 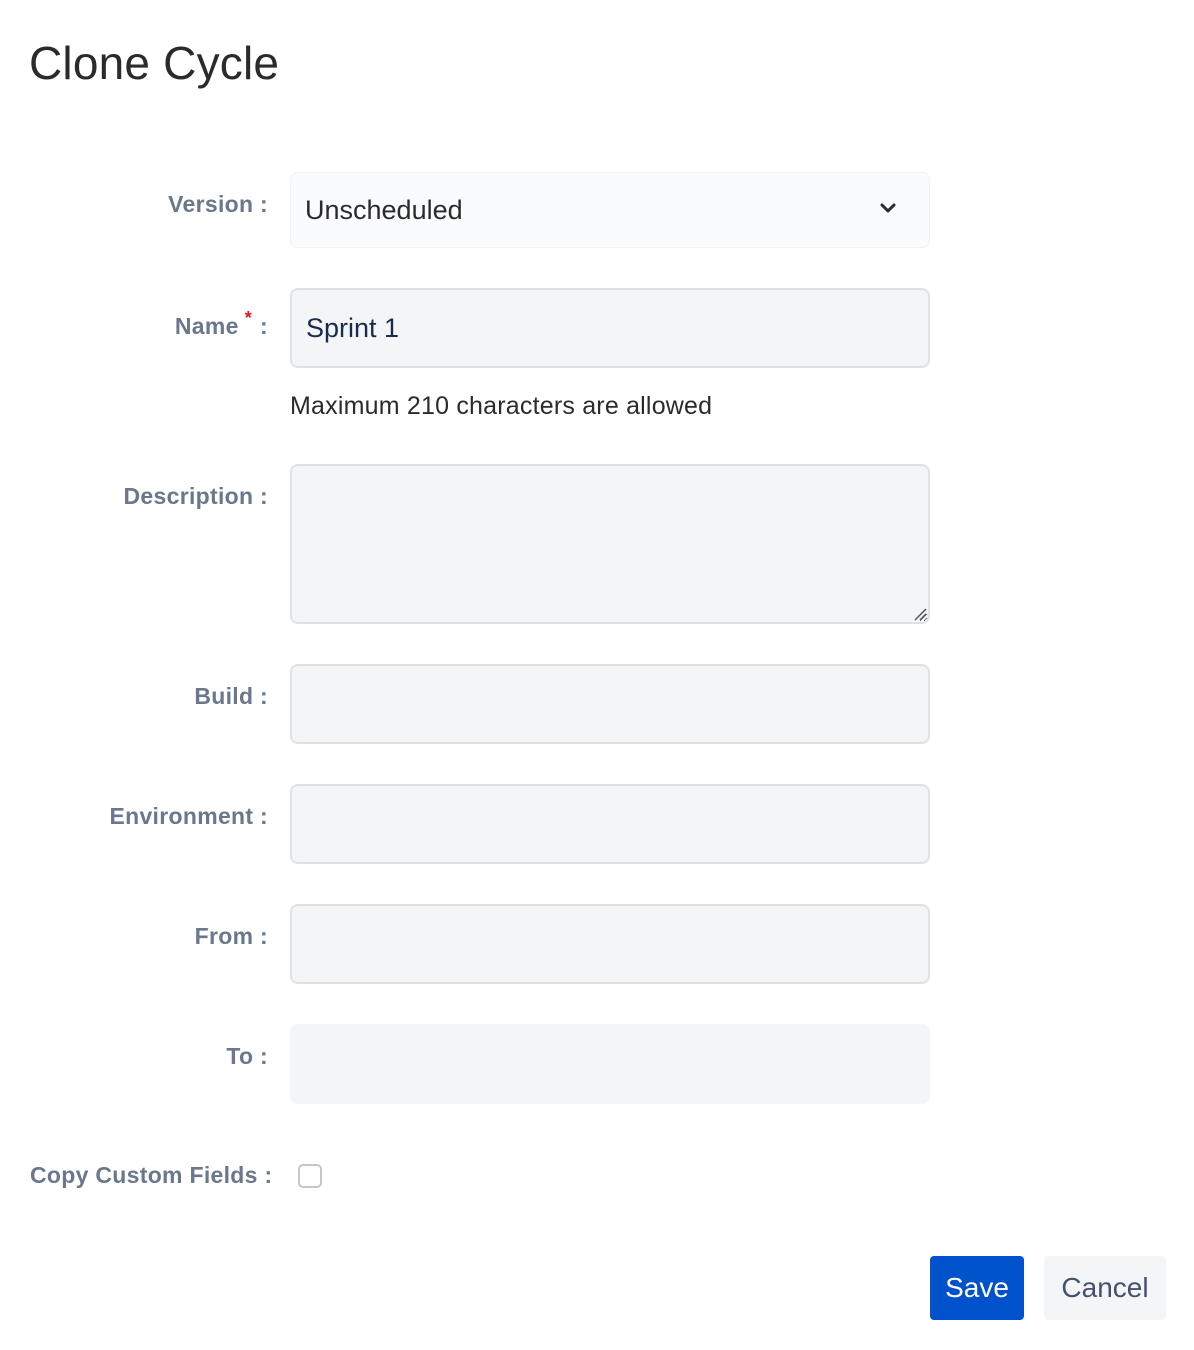 I want to click on to-row: To :, so click(x=597, y=1064).